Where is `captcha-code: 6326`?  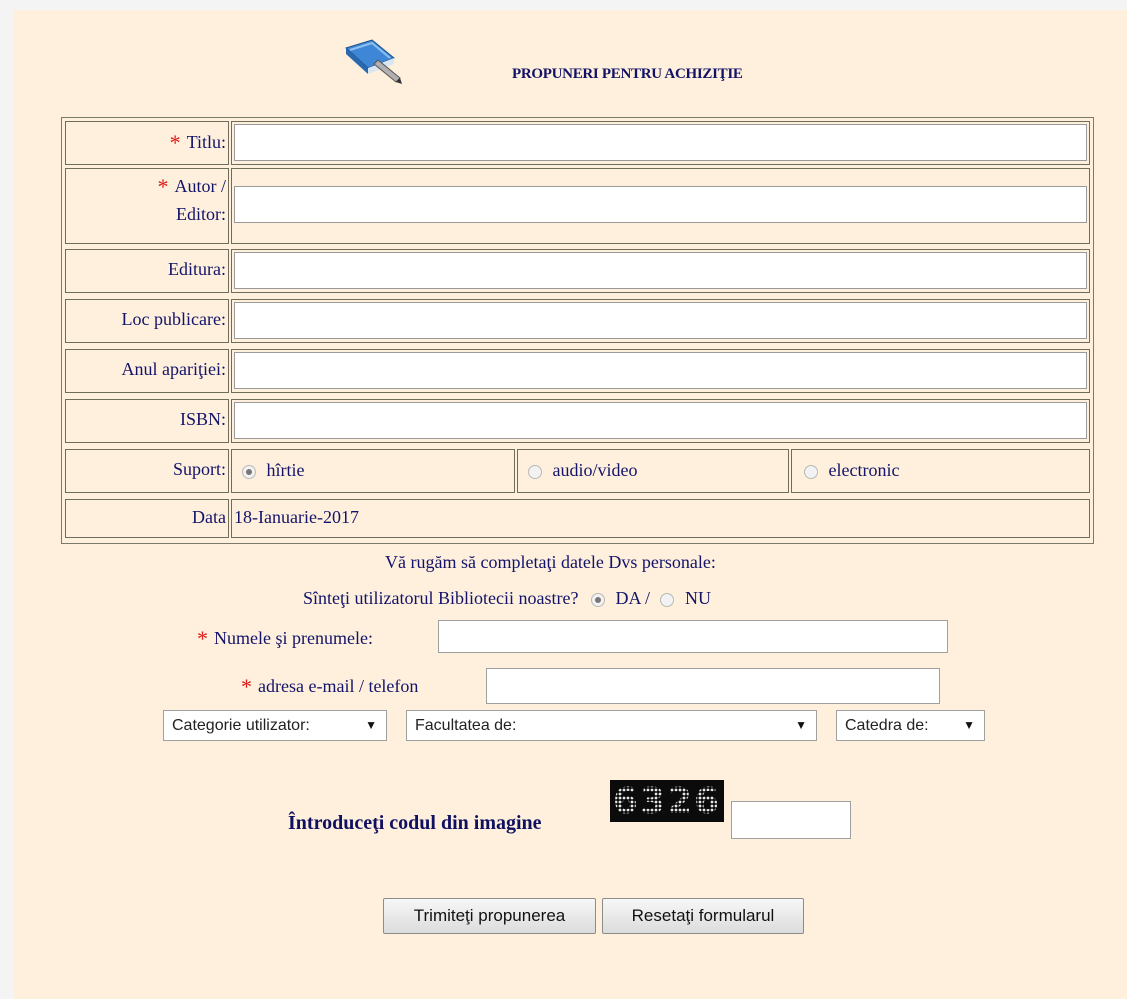
captcha-code: 6326 is located at coordinates (667, 801).